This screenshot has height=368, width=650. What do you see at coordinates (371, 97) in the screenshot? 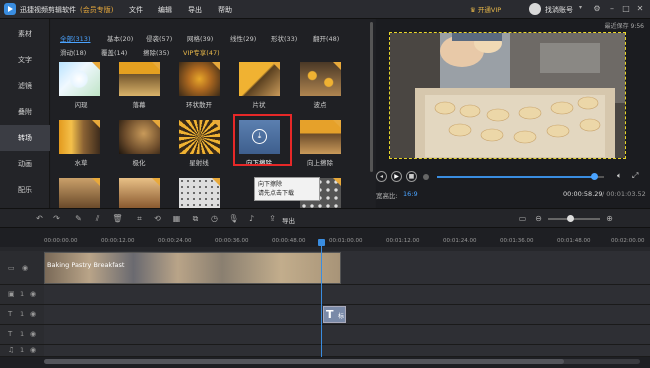
I see `library-scrollbar` at bounding box center [371, 97].